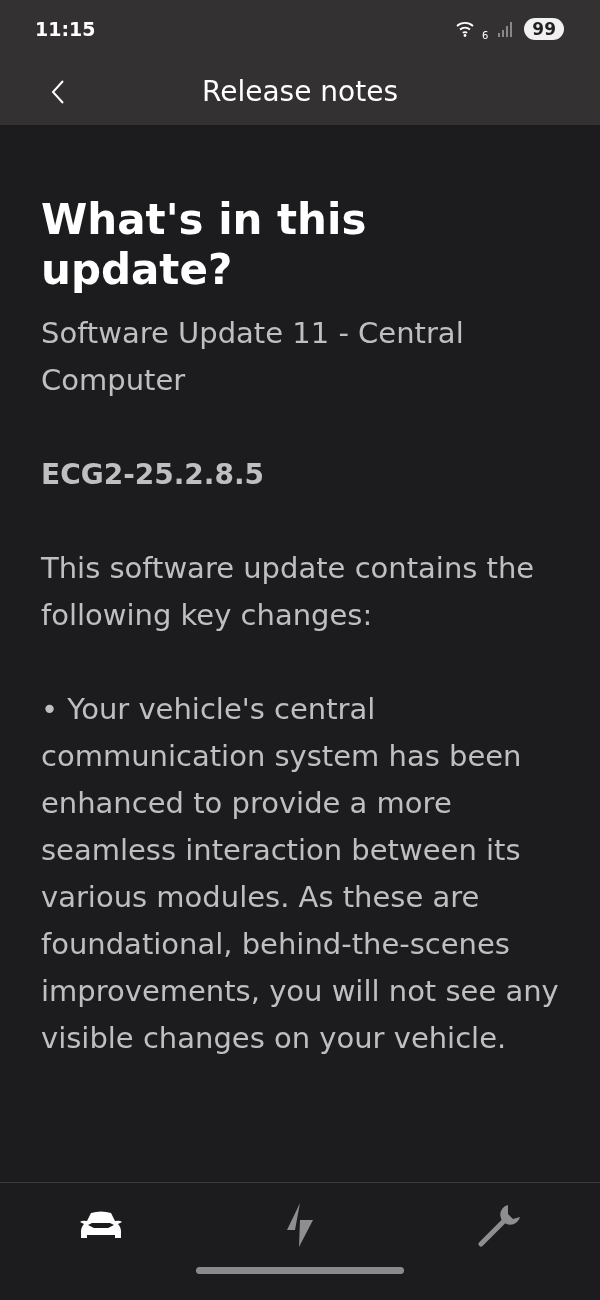 The height and width of the screenshot is (1300, 600). Describe the element at coordinates (300, 1225) in the screenshot. I see `bolt-tab` at that location.